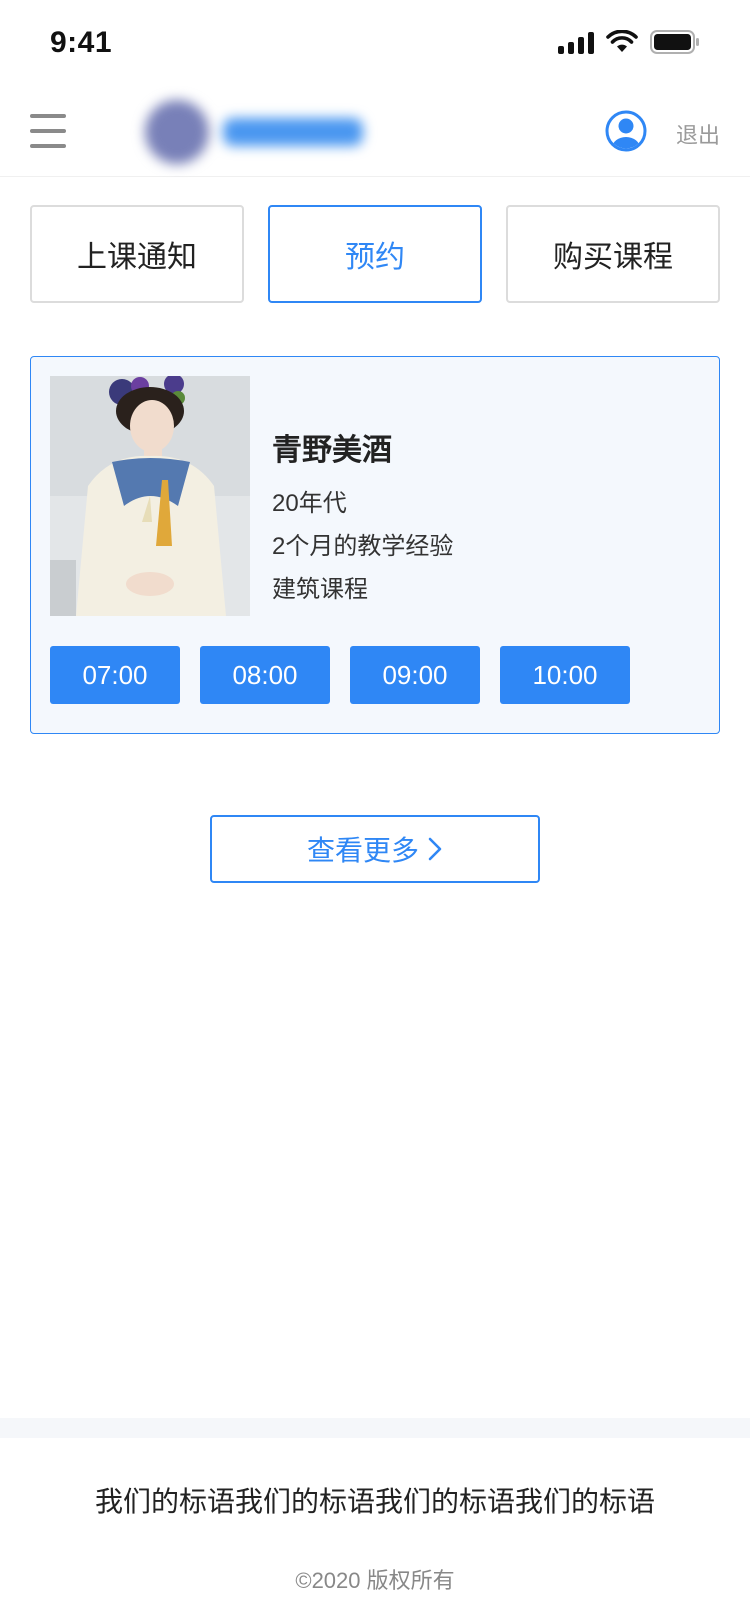 The height and width of the screenshot is (1624, 750). Describe the element at coordinates (576, 42) in the screenshot. I see `cellular-signal-icon` at that location.